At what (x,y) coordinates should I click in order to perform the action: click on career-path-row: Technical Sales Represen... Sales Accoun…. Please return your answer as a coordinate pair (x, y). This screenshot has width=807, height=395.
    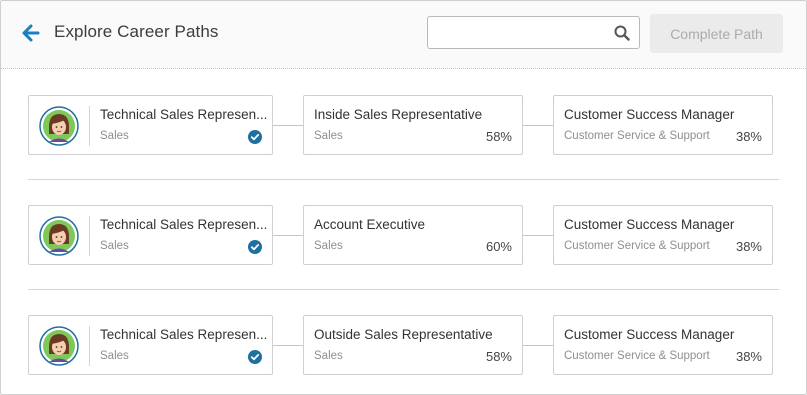
    Looking at the image, I should click on (400, 235).